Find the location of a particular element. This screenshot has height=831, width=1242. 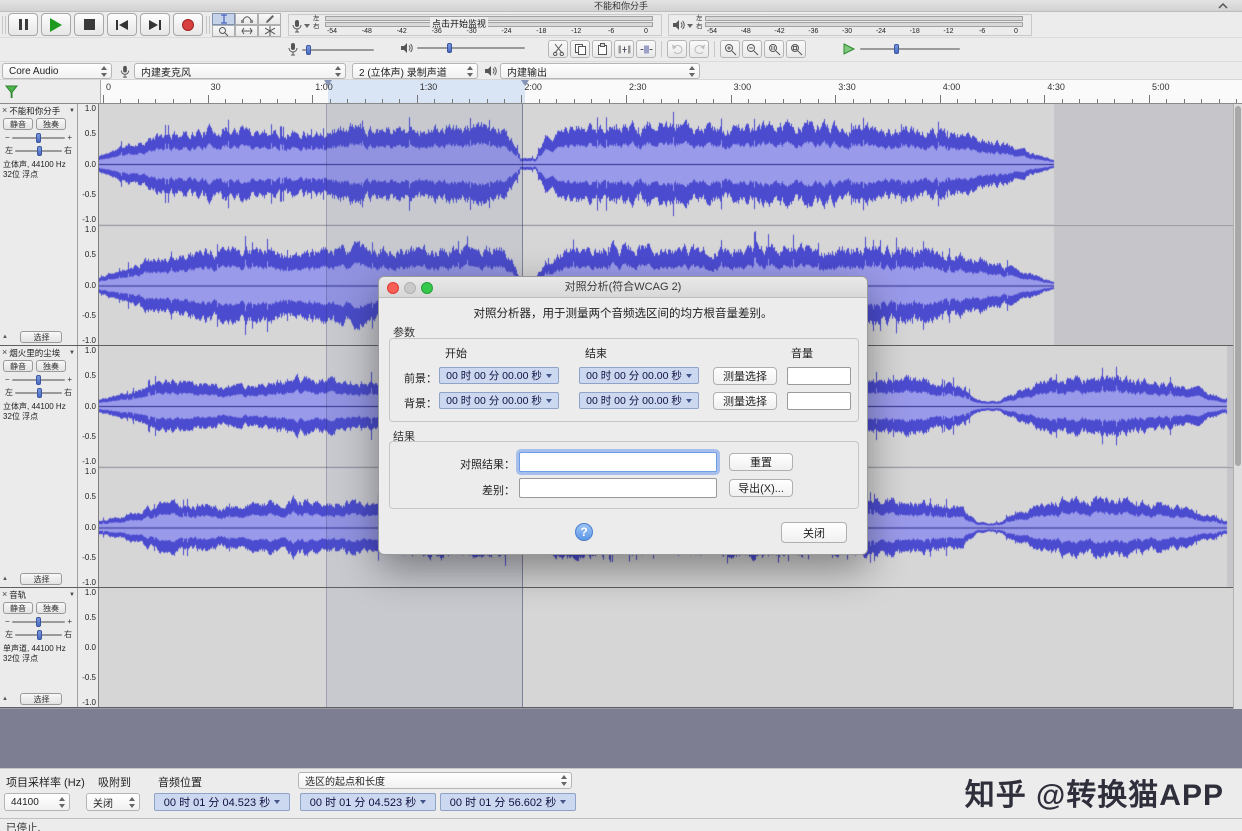

track-title: 不能和你分手 is located at coordinates (38, 111).